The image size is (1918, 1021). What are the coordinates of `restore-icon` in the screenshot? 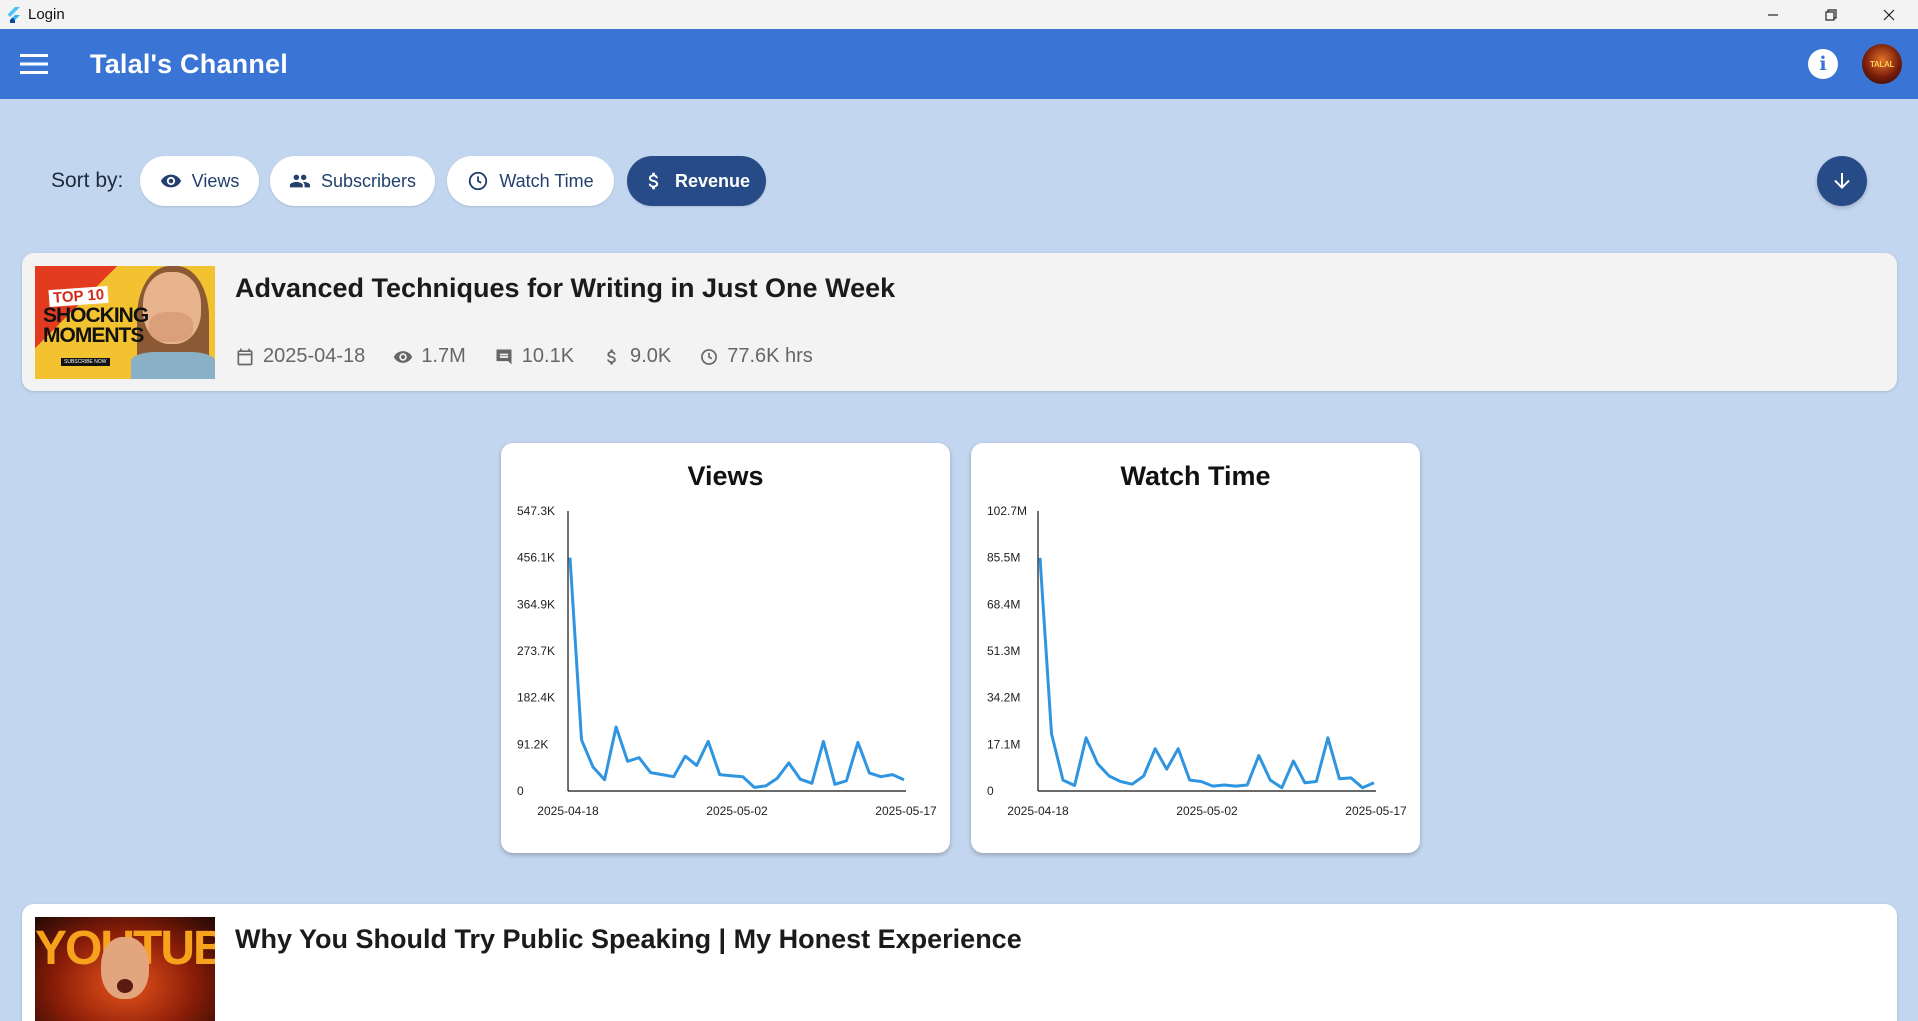 It's located at (1831, 14).